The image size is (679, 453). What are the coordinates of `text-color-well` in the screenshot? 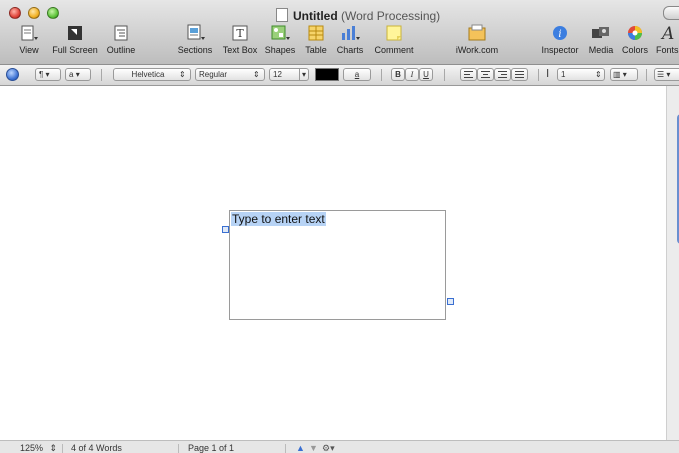 It's located at (327, 74).